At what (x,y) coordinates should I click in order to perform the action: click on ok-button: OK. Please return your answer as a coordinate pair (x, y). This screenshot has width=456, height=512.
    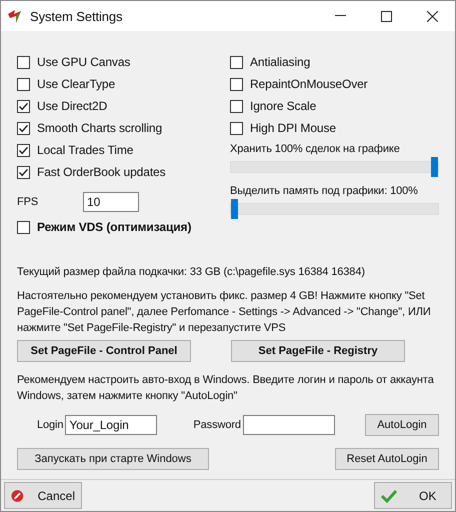
    Looking at the image, I should click on (413, 495).